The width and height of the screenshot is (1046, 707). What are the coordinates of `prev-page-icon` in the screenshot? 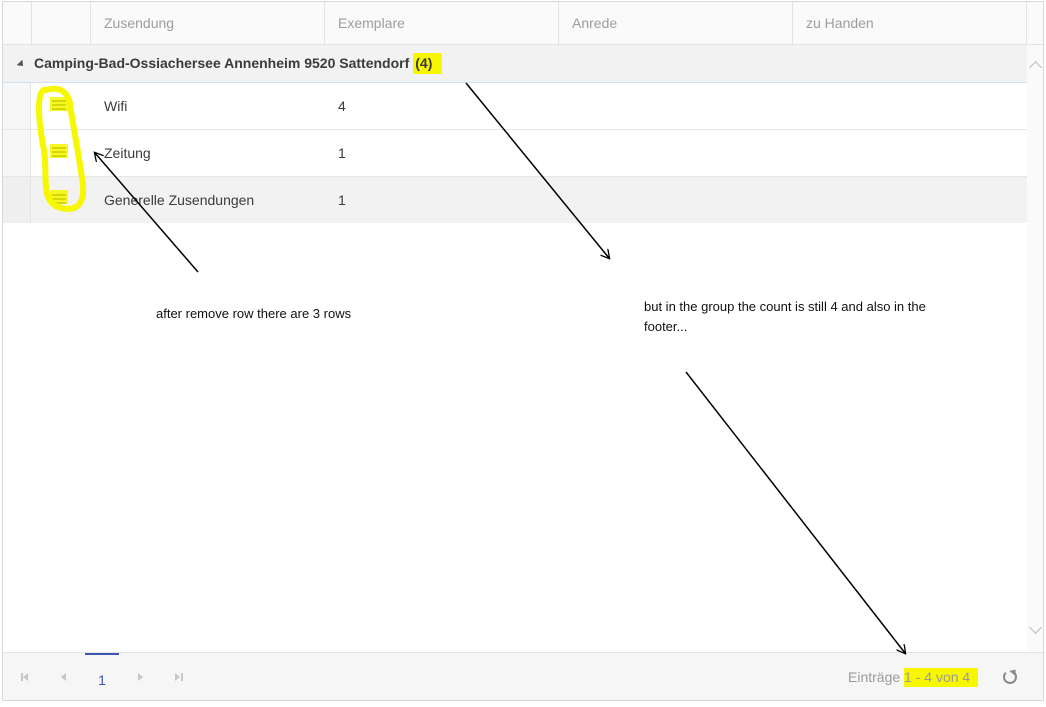 It's located at (65, 677).